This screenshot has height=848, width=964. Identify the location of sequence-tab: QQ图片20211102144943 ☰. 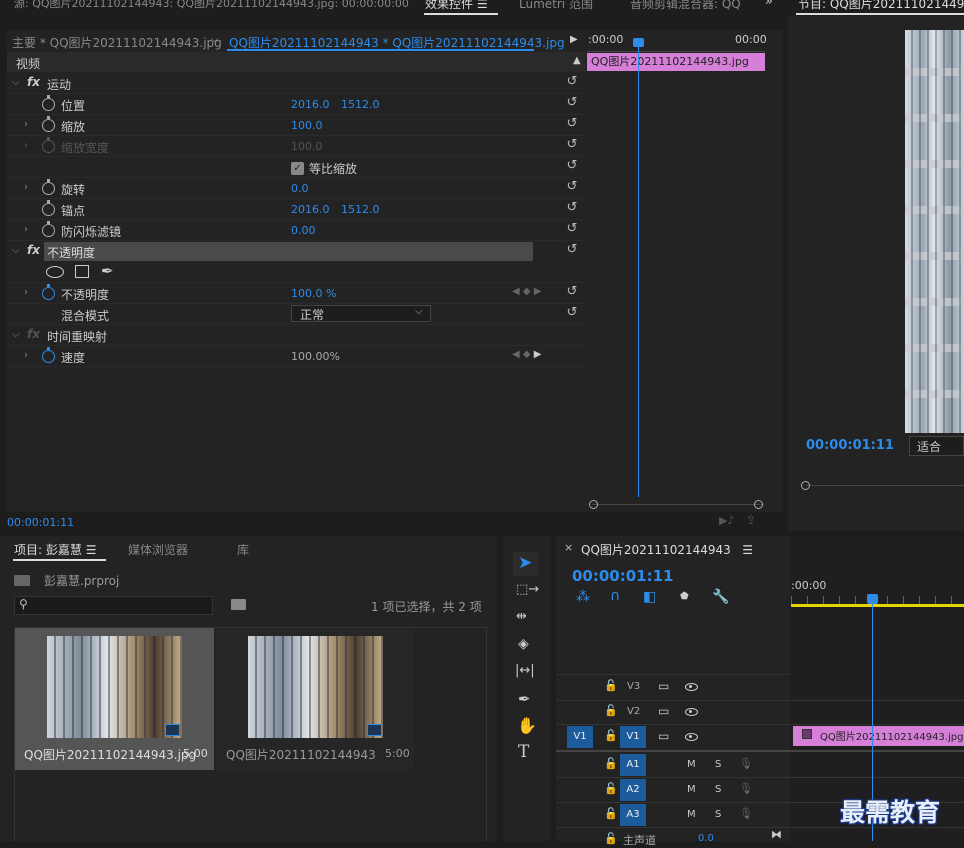
(667, 549).